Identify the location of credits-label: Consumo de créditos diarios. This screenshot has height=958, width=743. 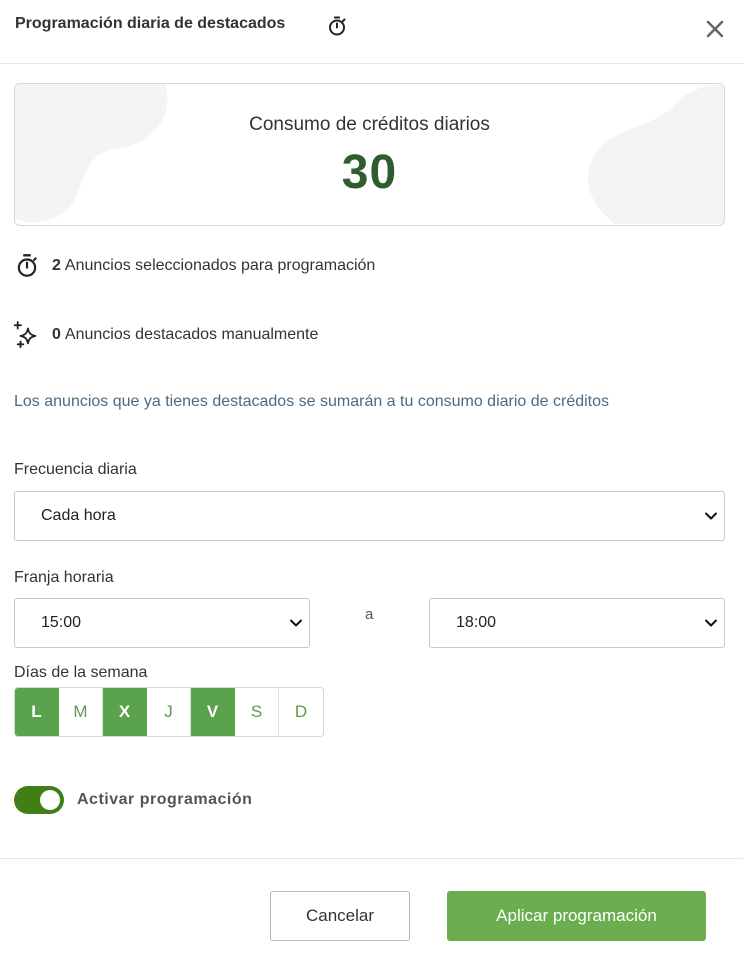
(369, 124).